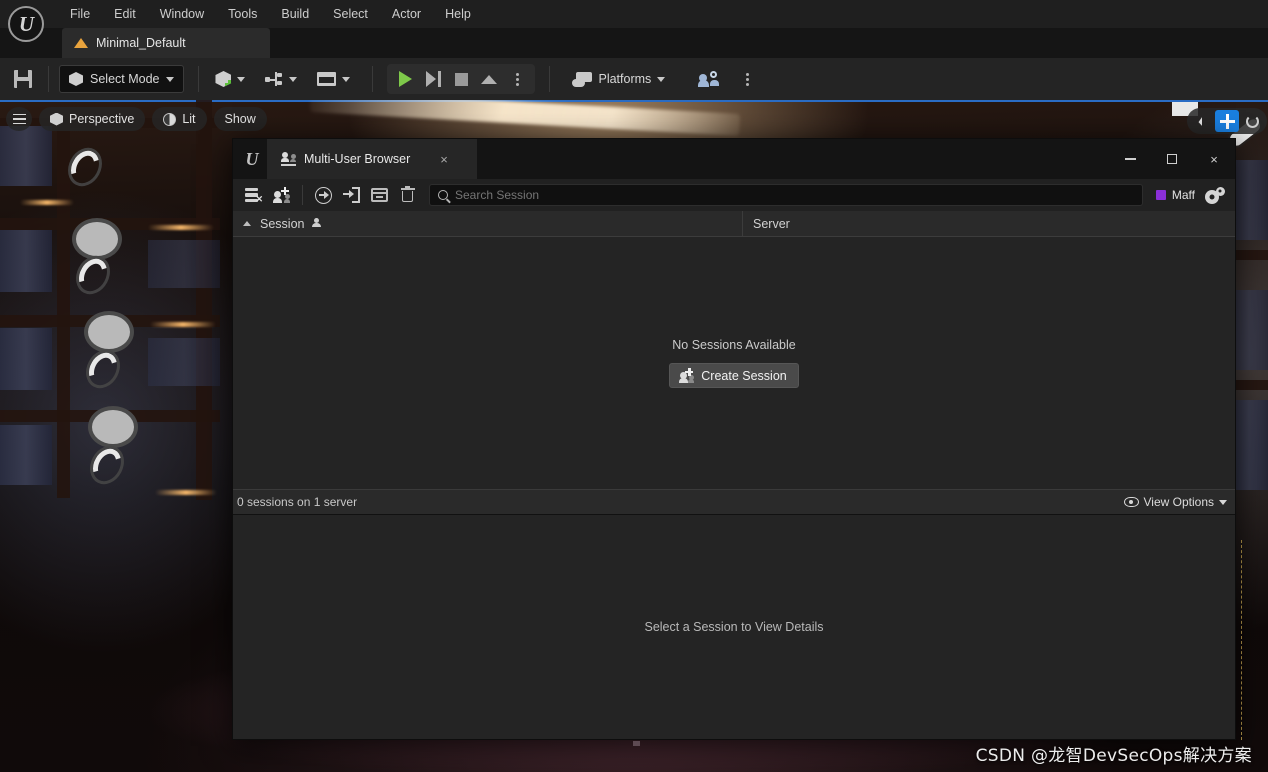  I want to click on create-session-label: Create Session, so click(744, 375).